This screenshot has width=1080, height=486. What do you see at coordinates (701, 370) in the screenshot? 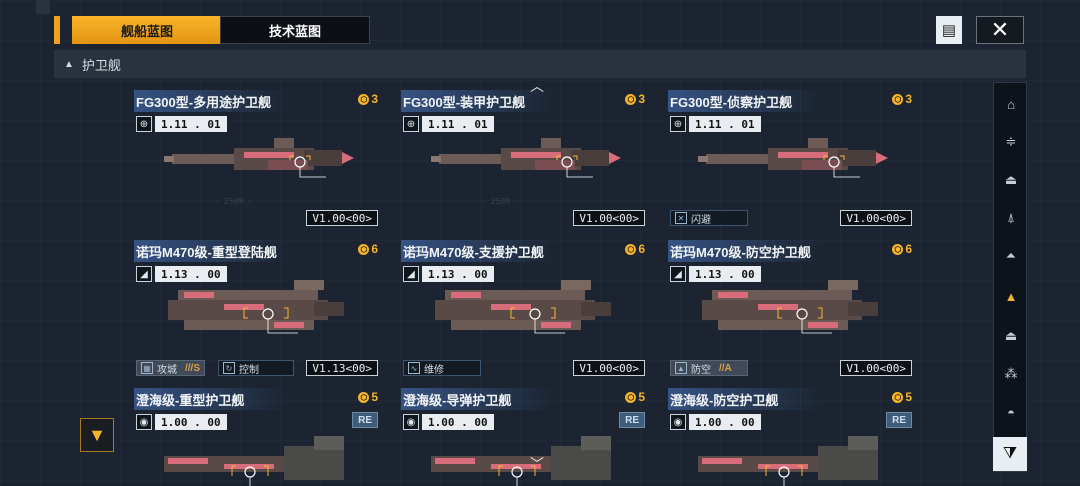
I see `role-label: 防空` at bounding box center [701, 370].